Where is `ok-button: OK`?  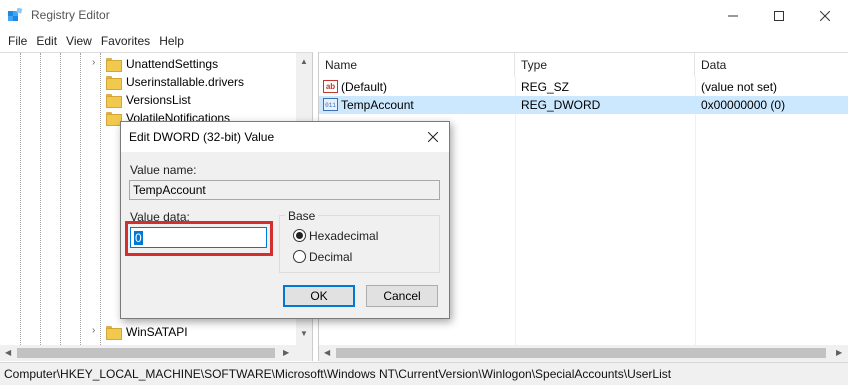 ok-button: OK is located at coordinates (319, 296).